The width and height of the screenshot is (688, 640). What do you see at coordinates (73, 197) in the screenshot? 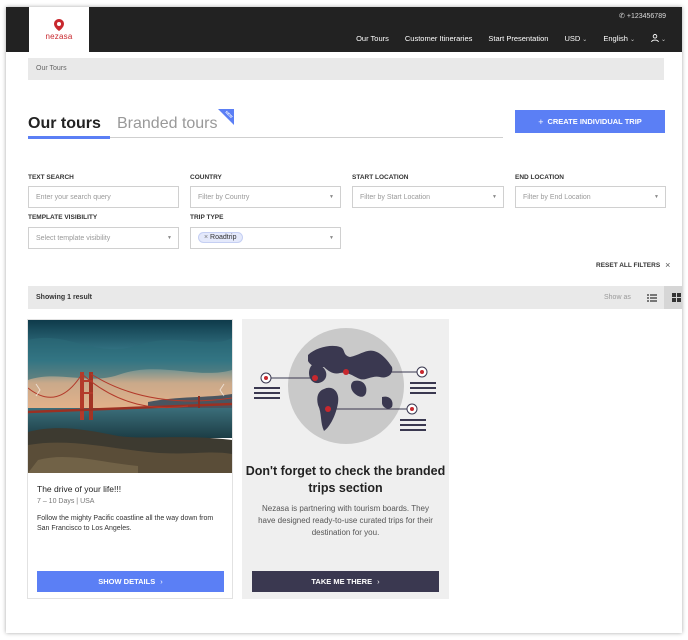
I see `text-search-placeholder: Enter your search query` at bounding box center [73, 197].